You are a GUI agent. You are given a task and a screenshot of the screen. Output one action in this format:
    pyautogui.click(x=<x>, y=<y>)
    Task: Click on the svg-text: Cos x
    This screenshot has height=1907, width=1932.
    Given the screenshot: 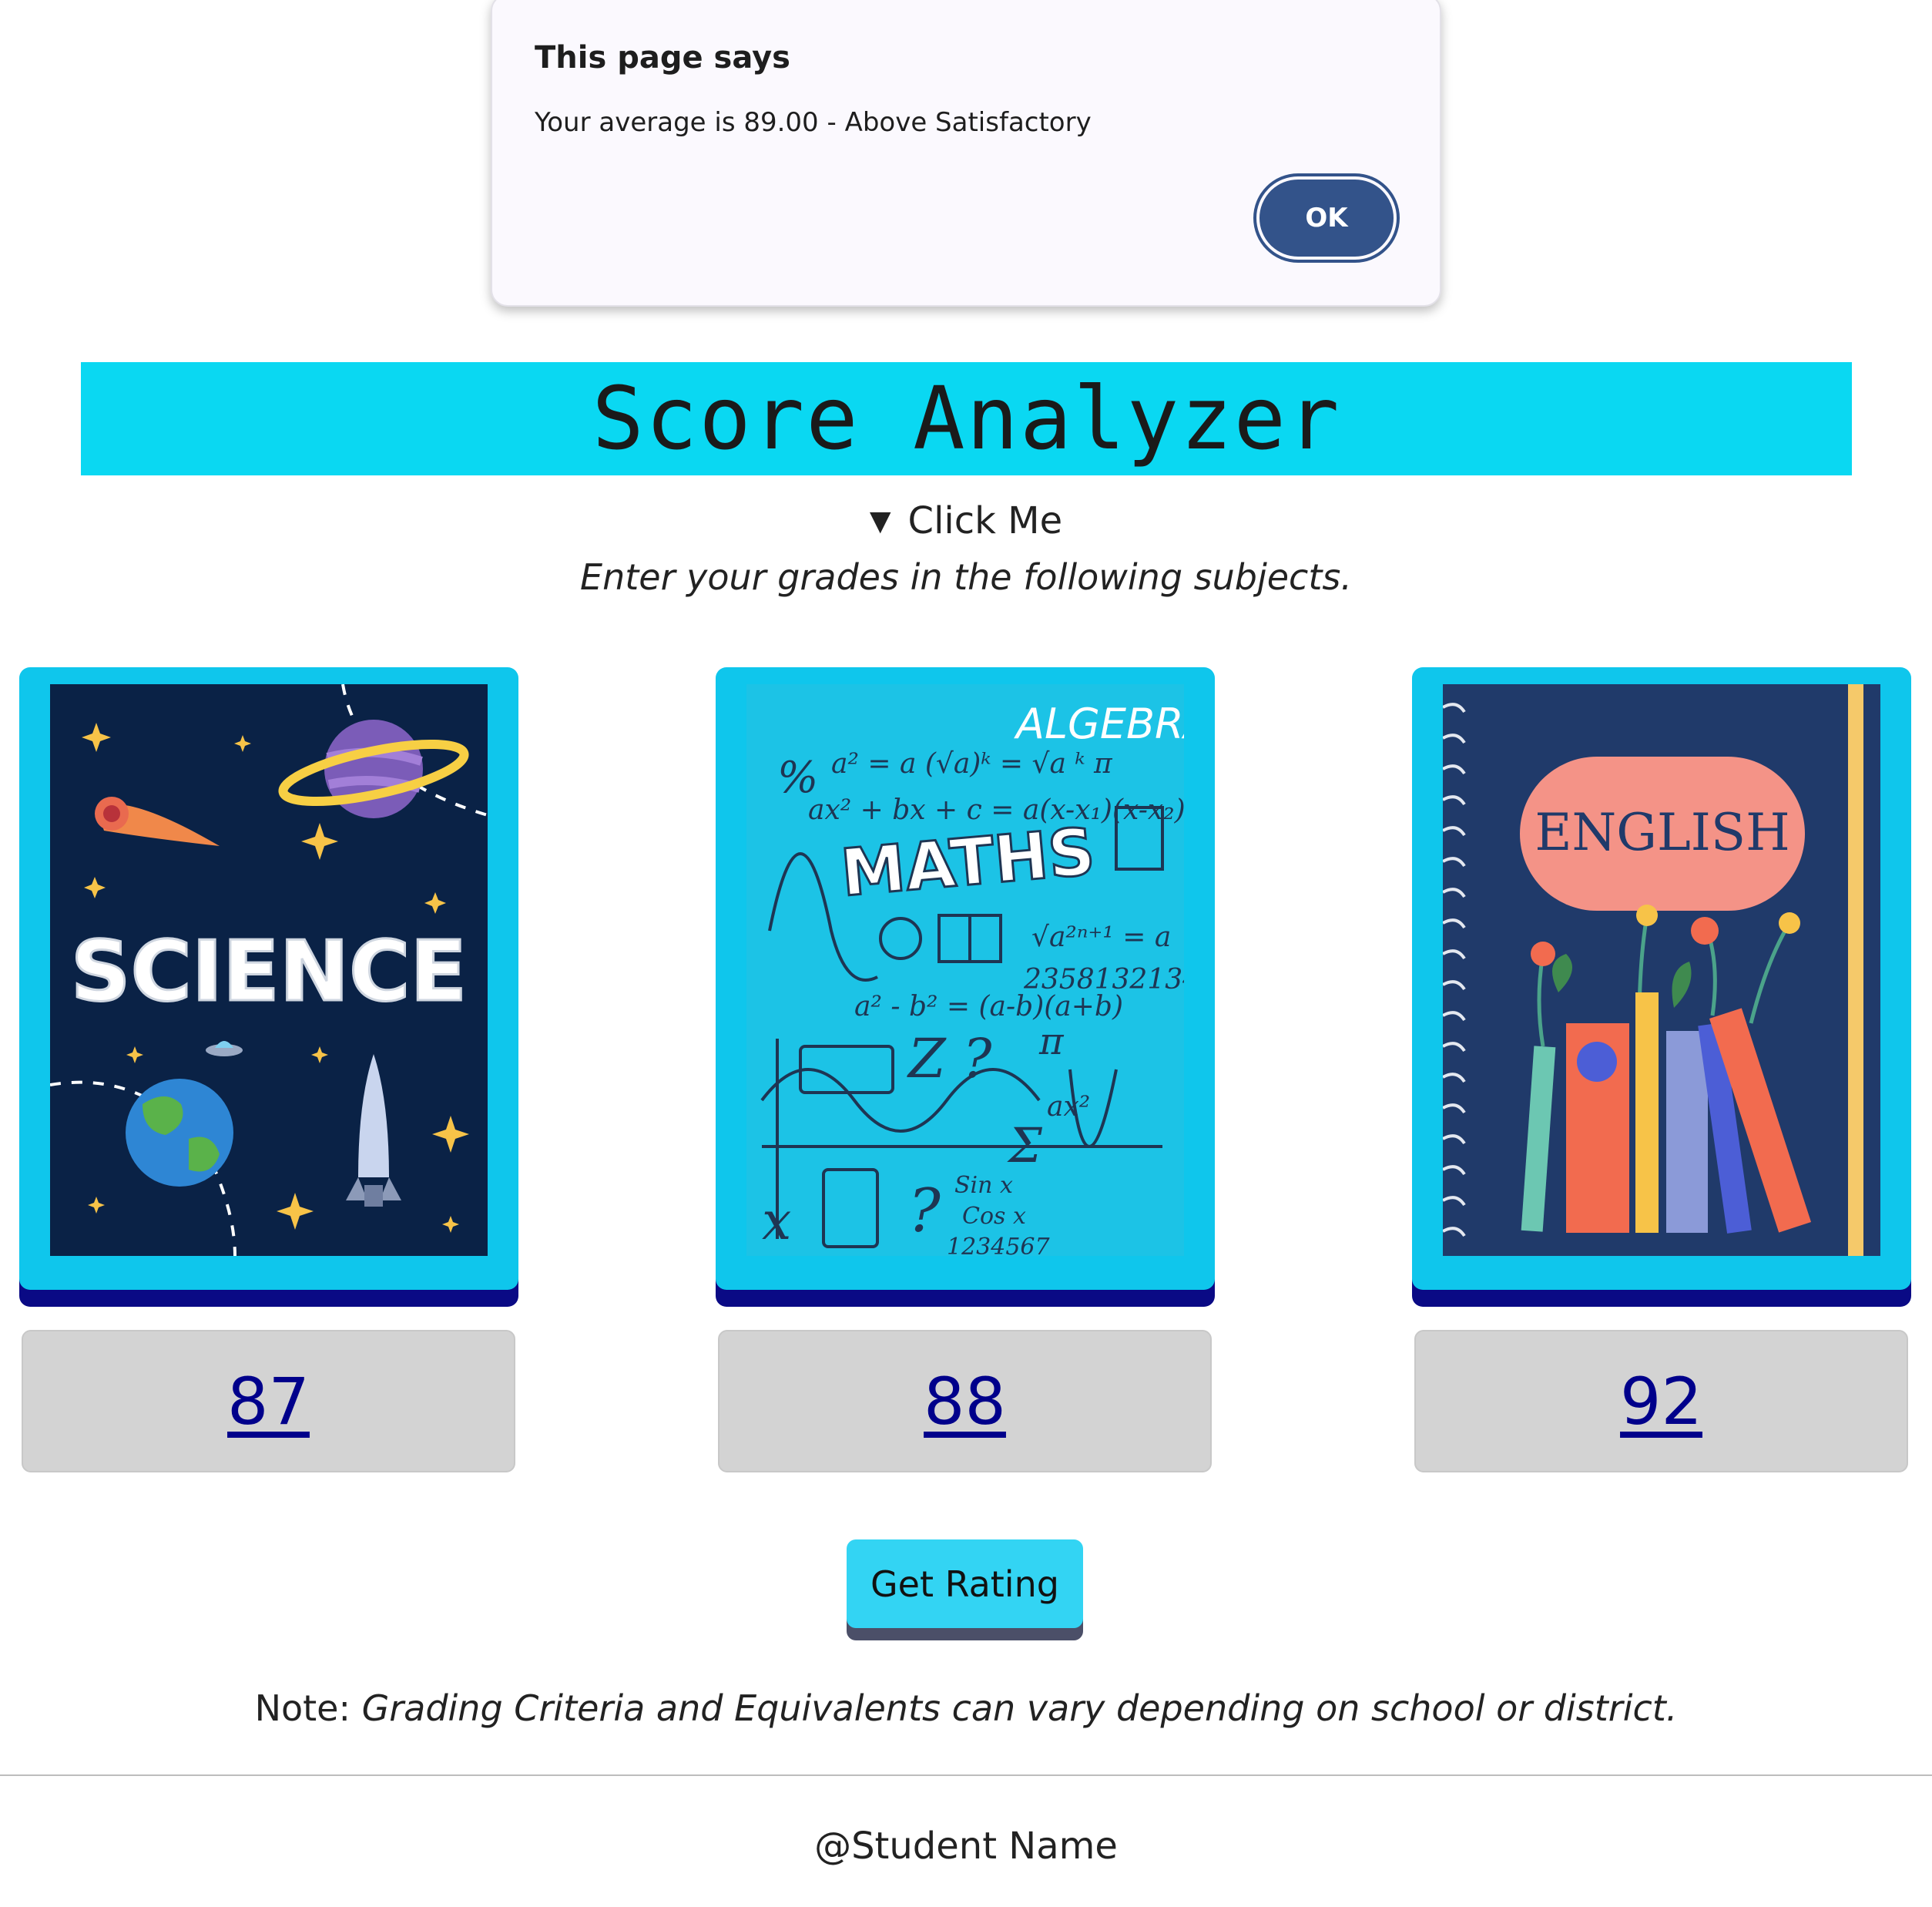 What is the action you would take?
    pyautogui.click(x=994, y=1216)
    